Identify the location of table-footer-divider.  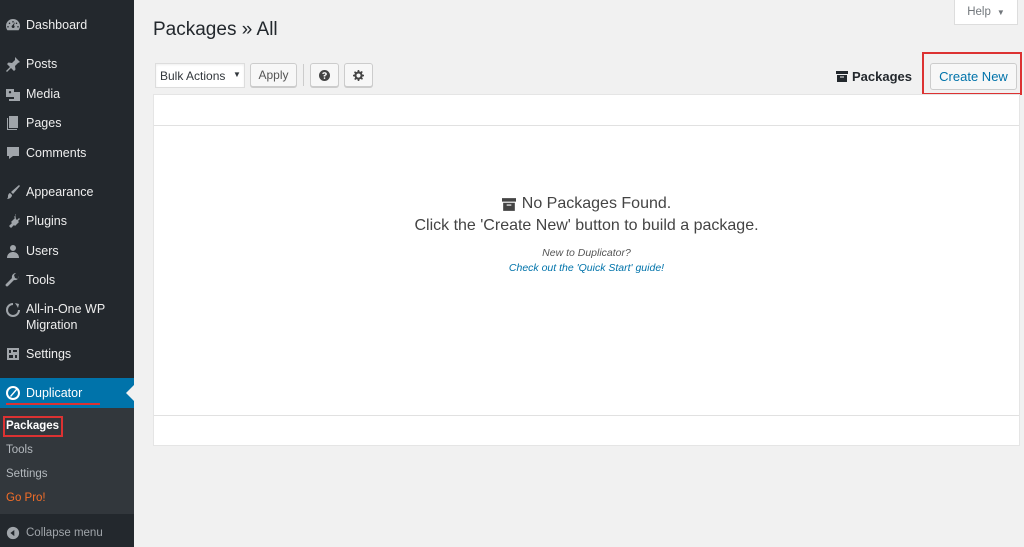
(586, 415).